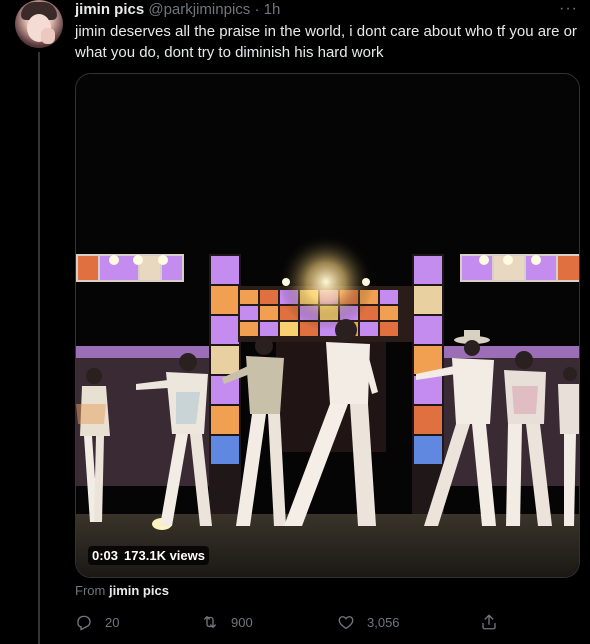  I want to click on retweet-count: 900, so click(242, 622).